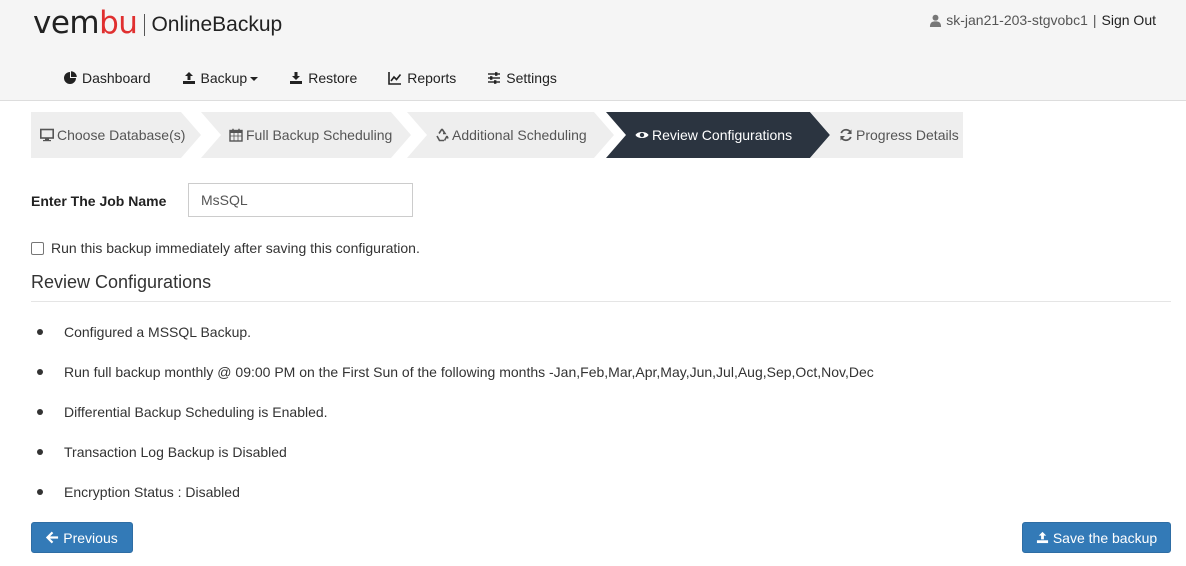 The height and width of the screenshot is (566, 1186). I want to click on download-icon, so click(296, 78).